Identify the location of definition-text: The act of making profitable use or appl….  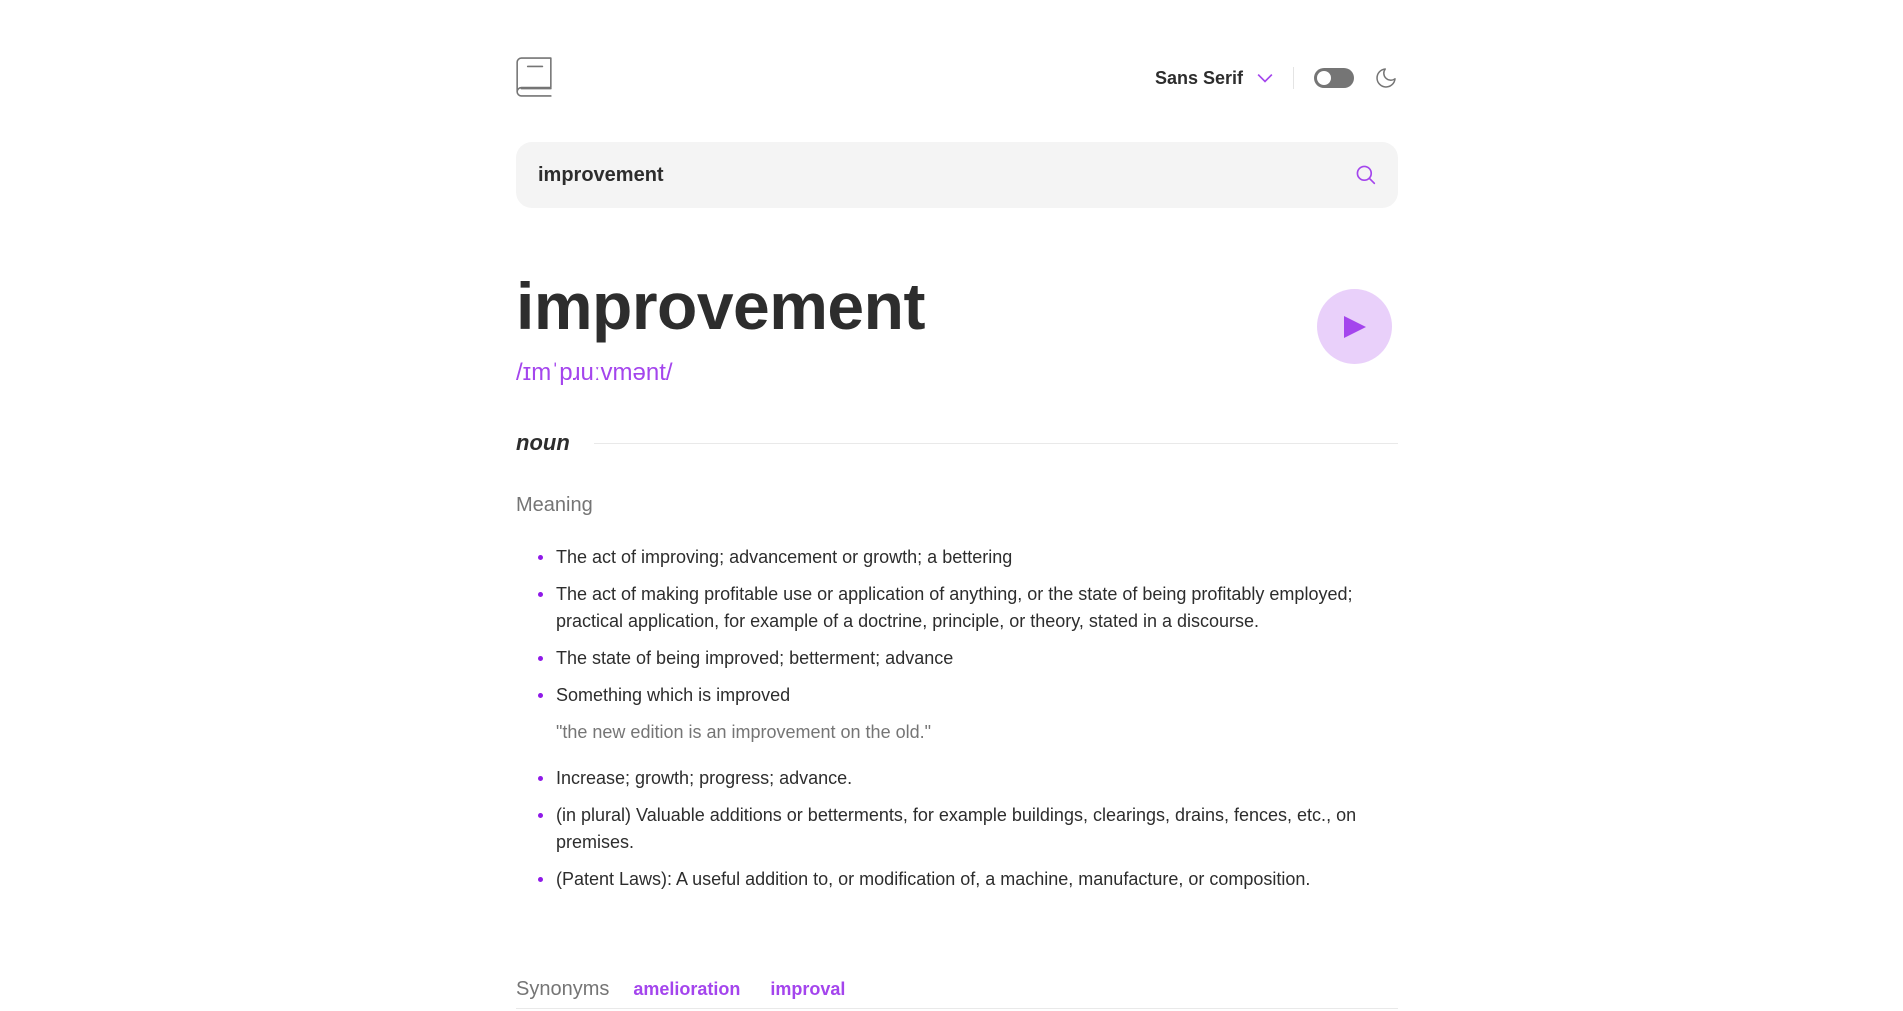
(954, 607).